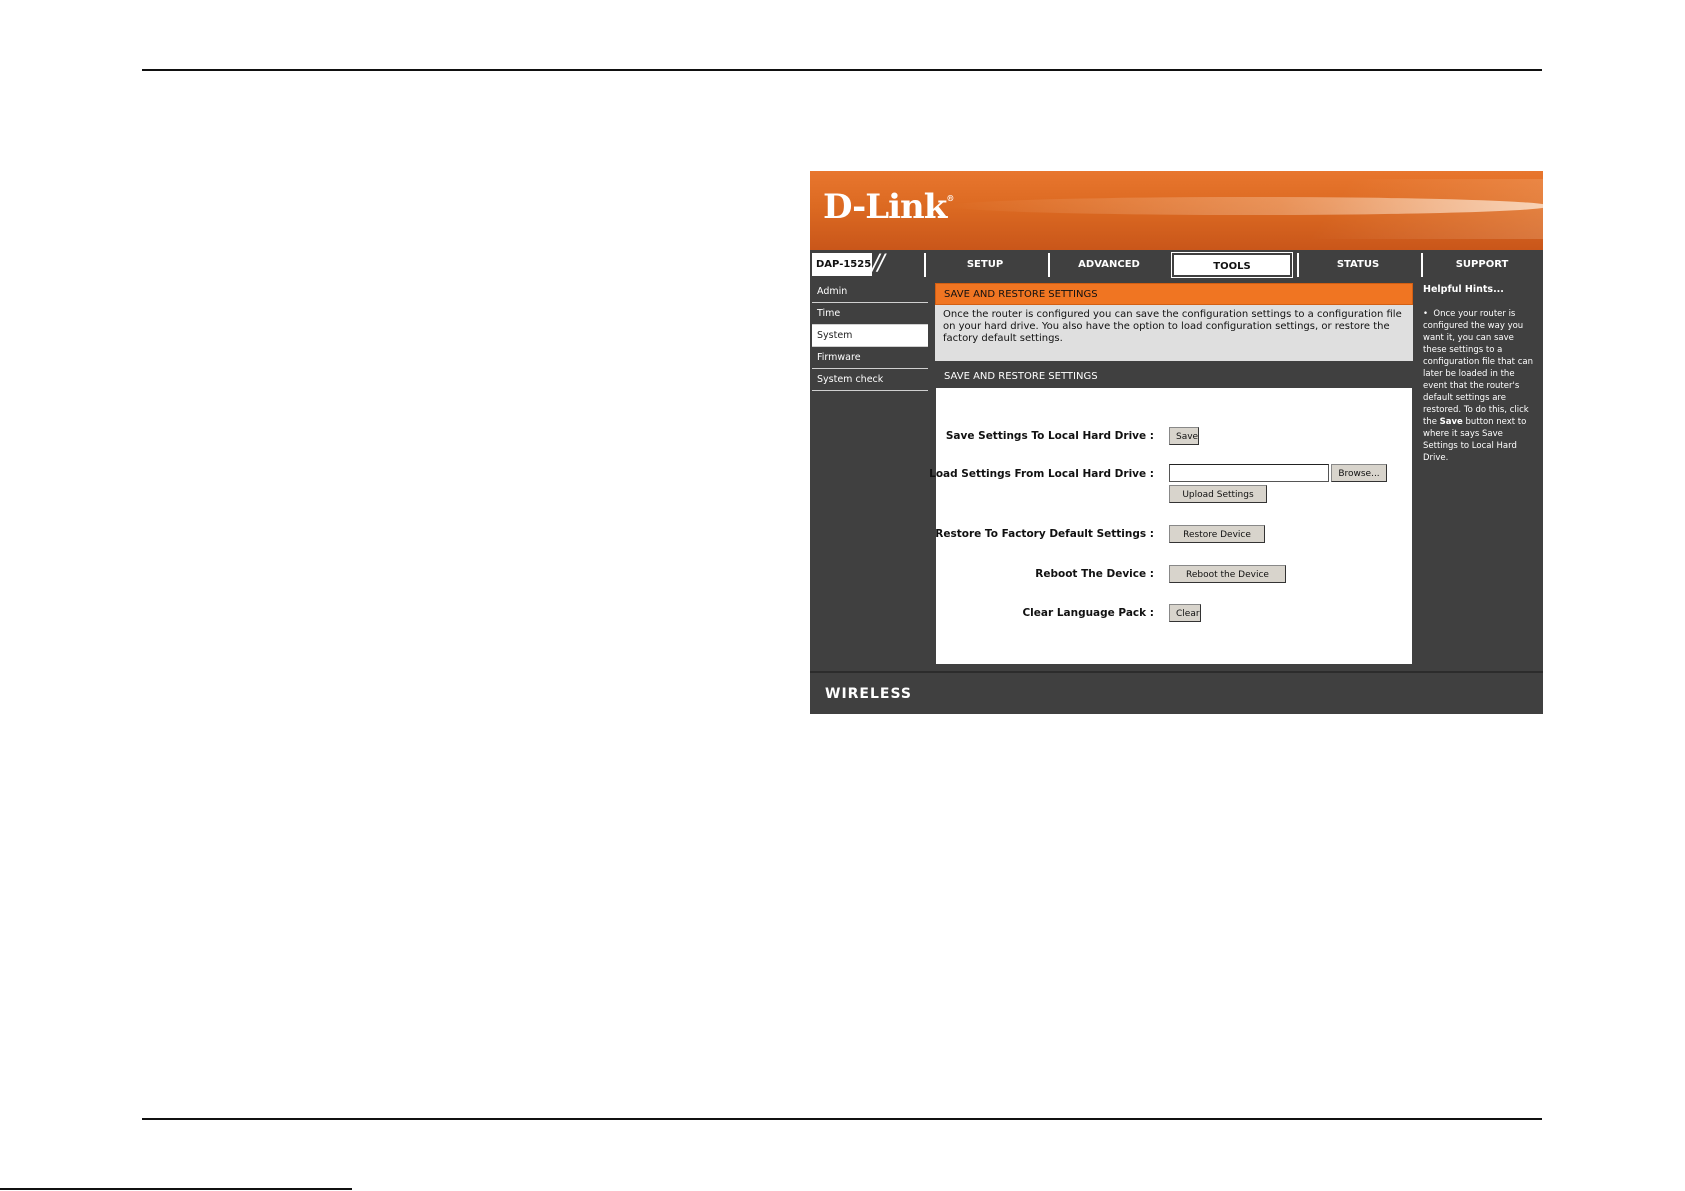  What do you see at coordinates (870, 358) in the screenshot?
I see `sidebar-item-firmware: Firmware` at bounding box center [870, 358].